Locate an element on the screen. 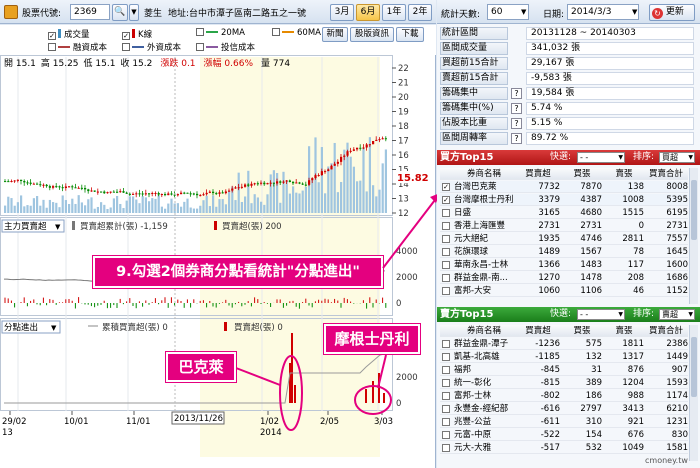  table-cell: 7870 is located at coordinates (591, 187).